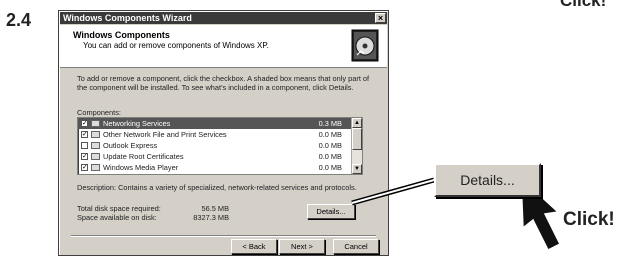 The height and width of the screenshot is (259, 621). Describe the element at coordinates (137, 123) in the screenshot. I see `component-name: Networking Services` at that location.